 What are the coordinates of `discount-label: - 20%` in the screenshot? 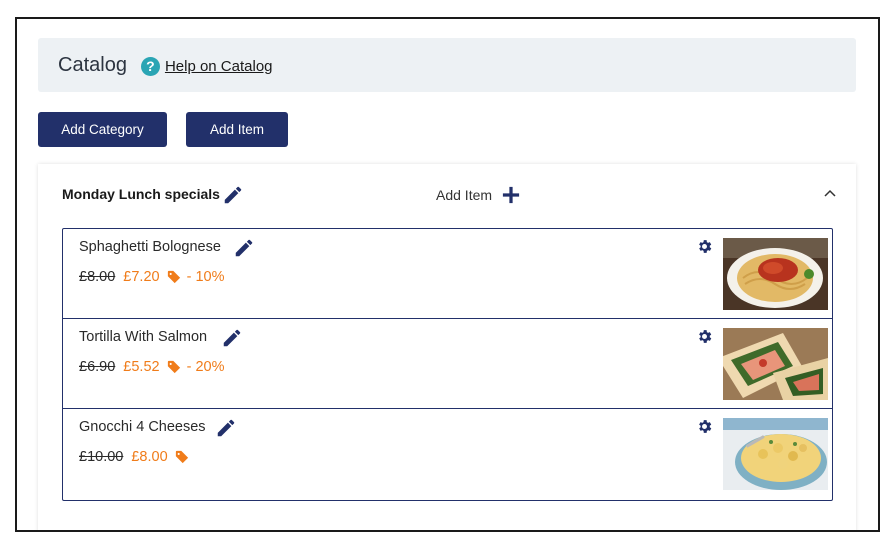 It's located at (205, 367).